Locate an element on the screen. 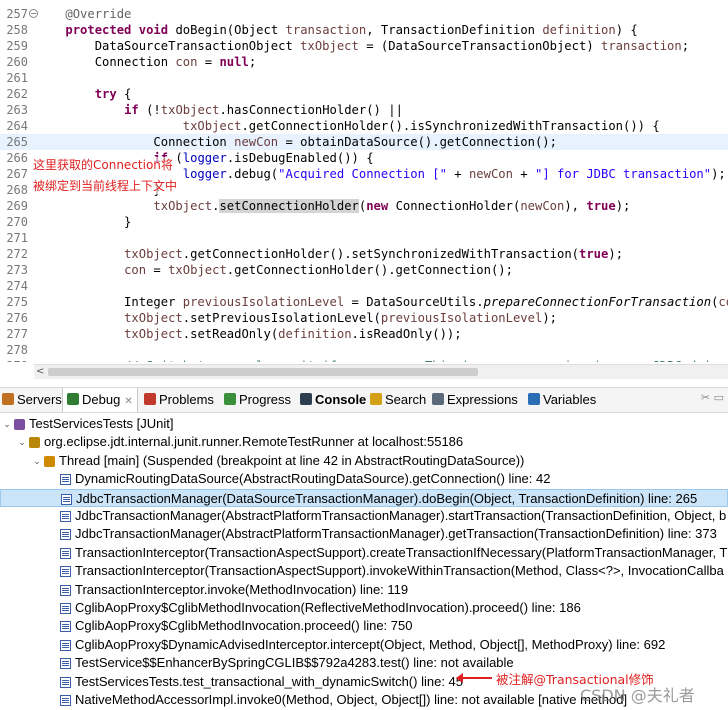  line-number: 273 is located at coordinates (17, 270).